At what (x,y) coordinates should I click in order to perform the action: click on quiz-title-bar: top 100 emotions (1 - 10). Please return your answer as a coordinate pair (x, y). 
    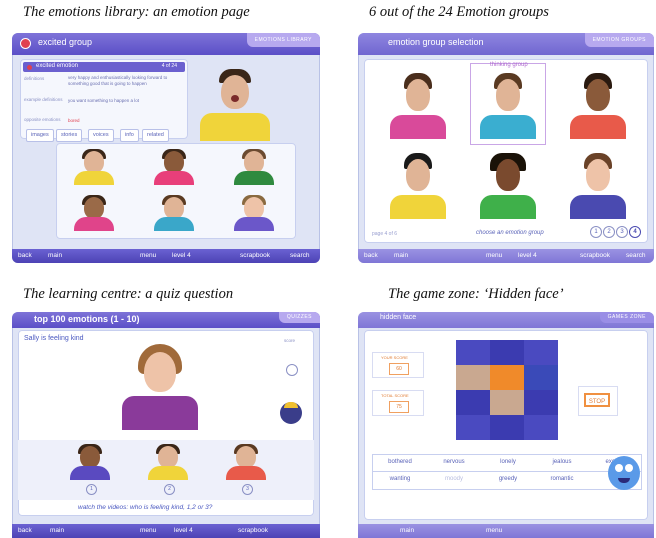
    Looking at the image, I should click on (166, 320).